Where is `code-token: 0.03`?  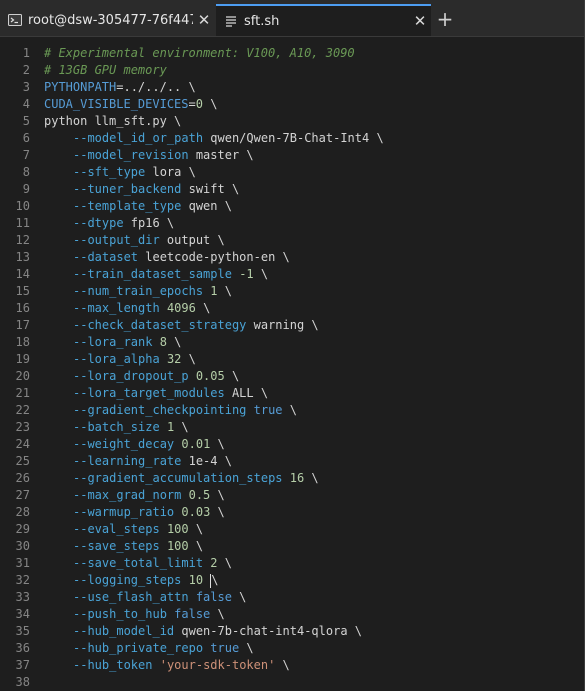 code-token: 0.03 is located at coordinates (196, 512).